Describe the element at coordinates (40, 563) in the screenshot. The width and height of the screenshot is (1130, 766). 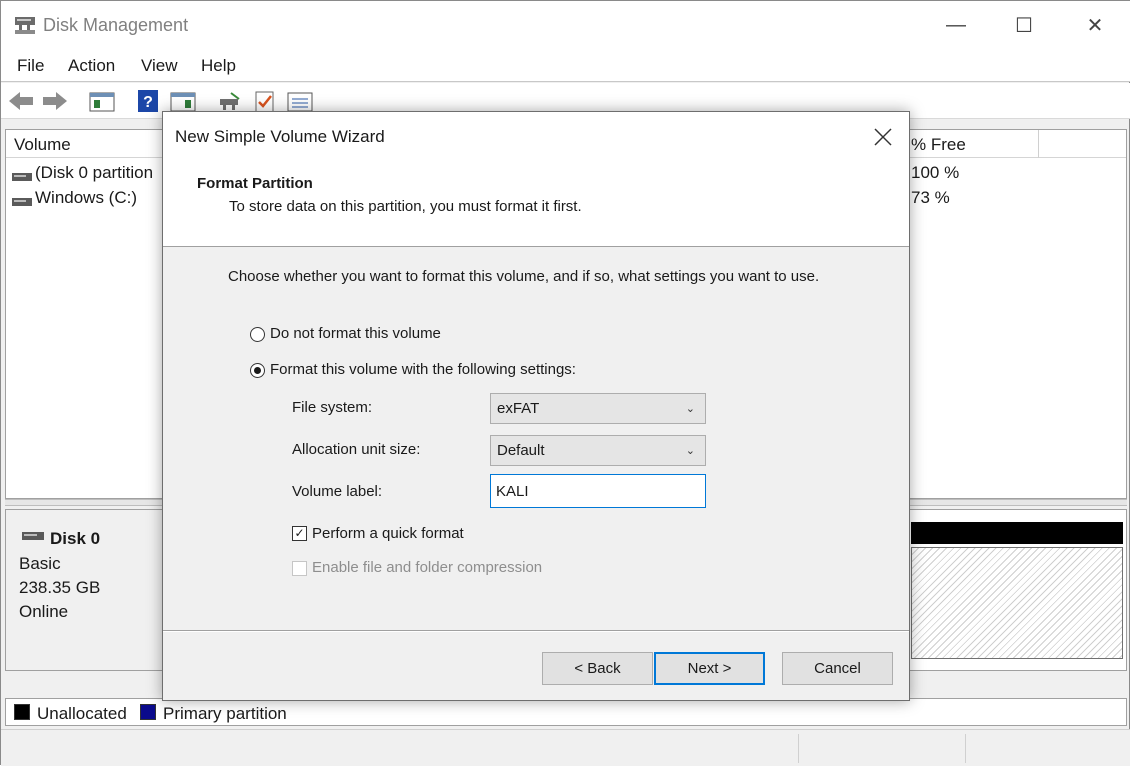
I see `disk-type: Basic` at that location.